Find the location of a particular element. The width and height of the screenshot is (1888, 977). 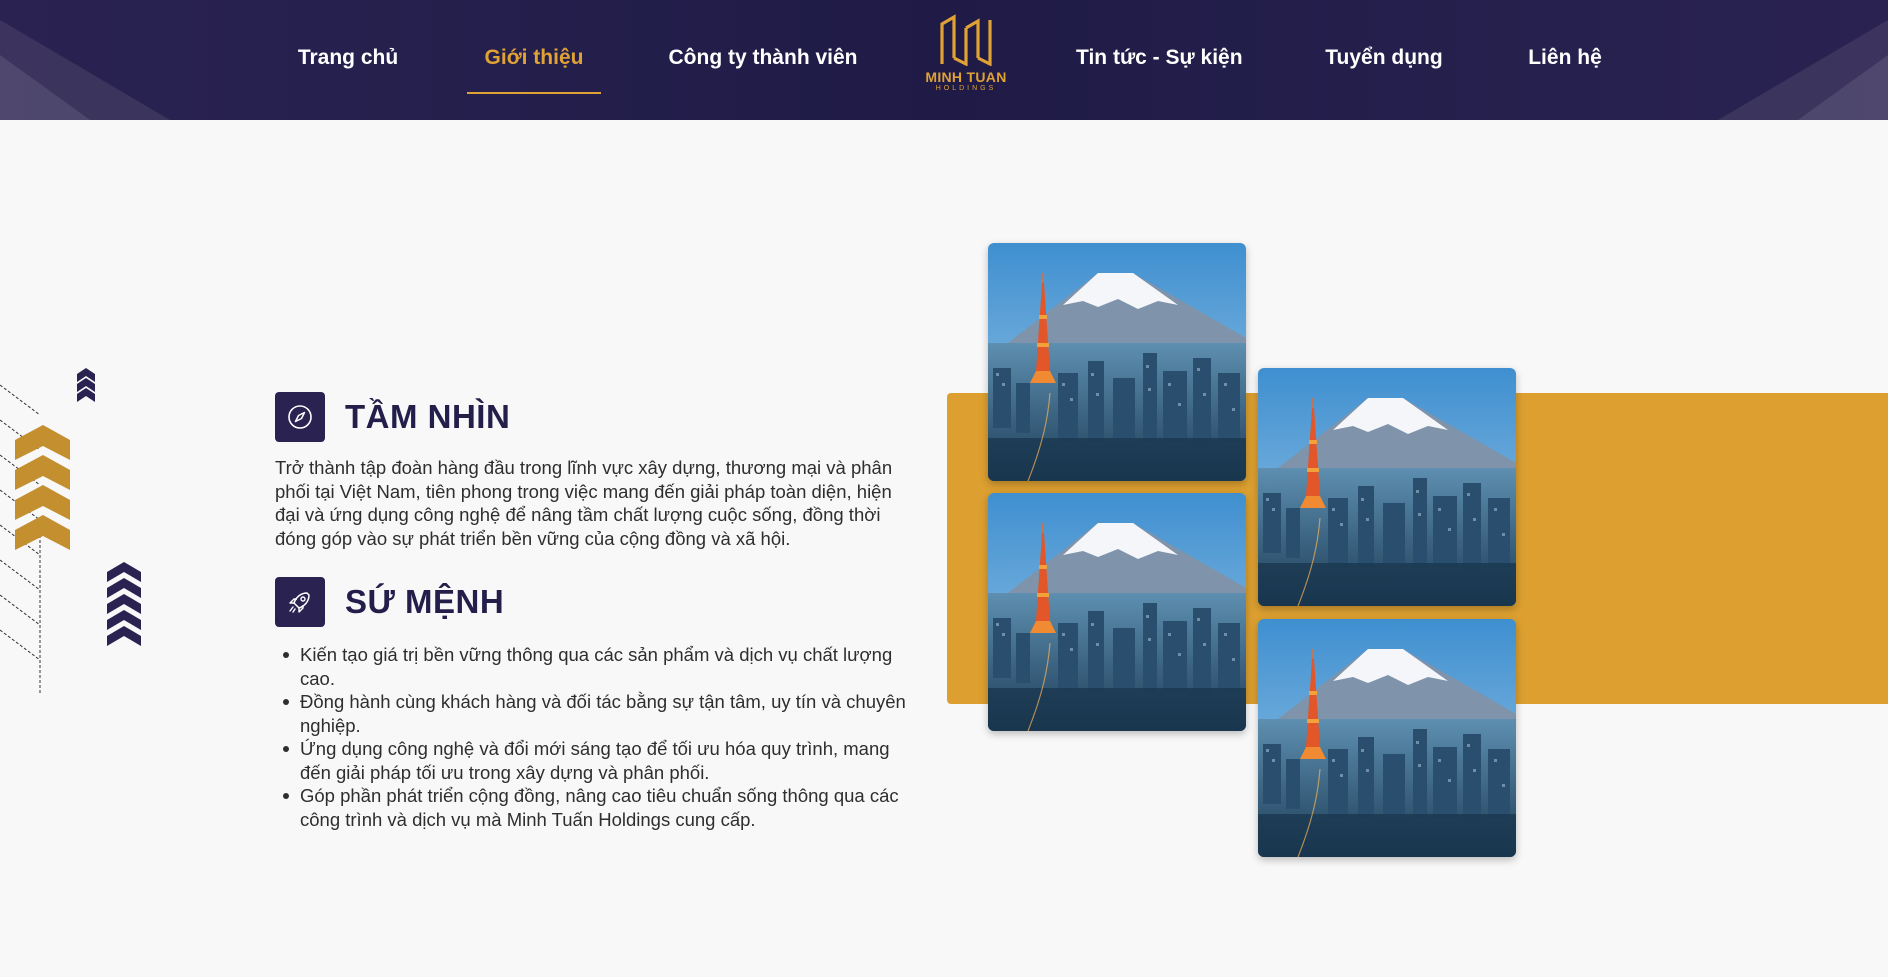

header-corner-decor-right is located at coordinates (1803, 70).